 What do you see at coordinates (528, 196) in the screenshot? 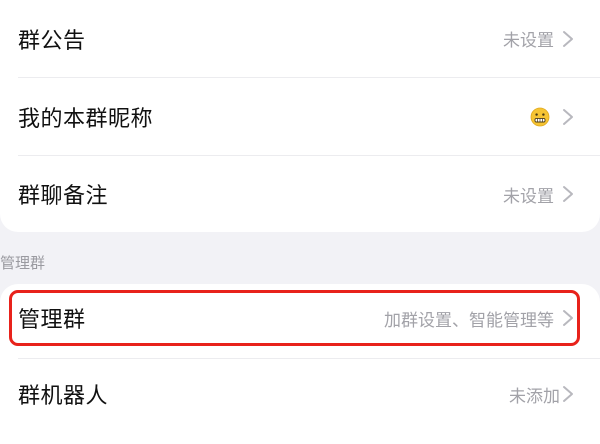
I see `group-remark-value: 未设置` at bounding box center [528, 196].